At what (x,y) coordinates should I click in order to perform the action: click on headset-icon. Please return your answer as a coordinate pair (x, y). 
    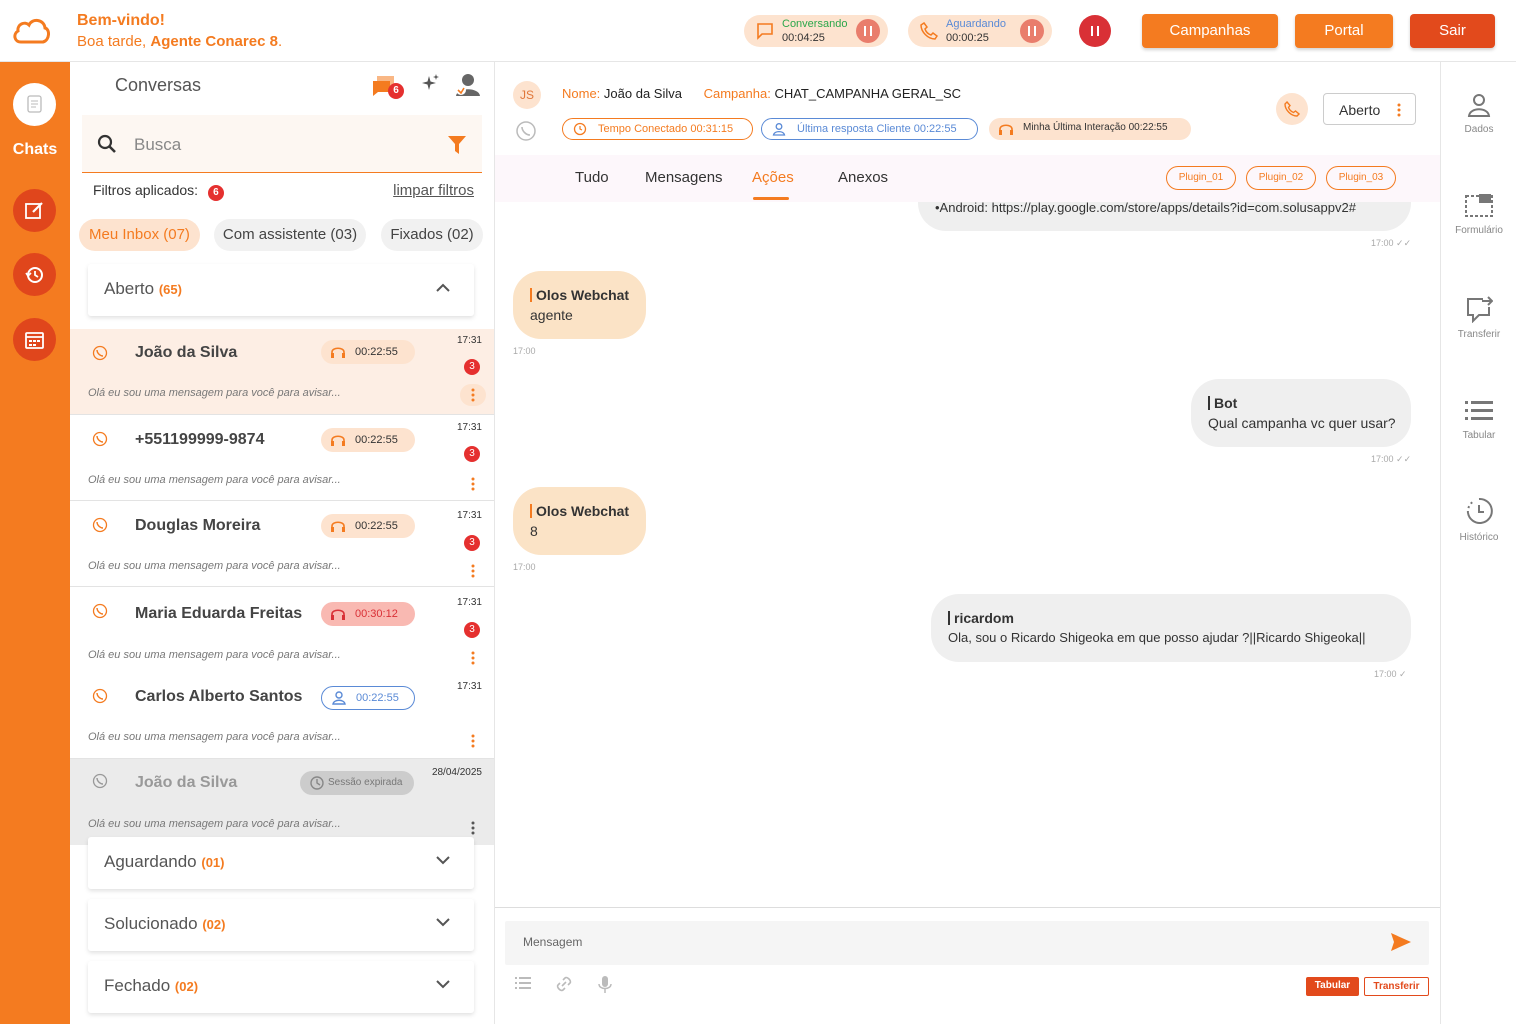
    Looking at the image, I should click on (338, 526).